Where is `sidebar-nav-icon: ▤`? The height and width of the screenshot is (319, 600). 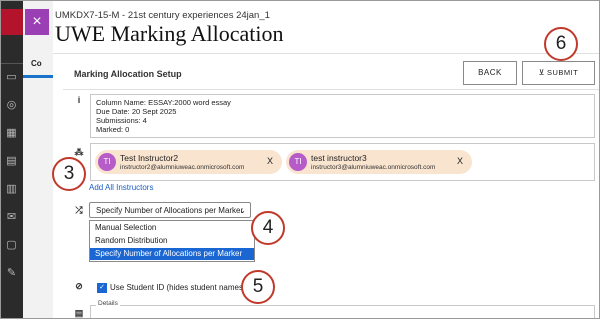
sidebar-nav-icon: ▤ is located at coordinates (11, 161).